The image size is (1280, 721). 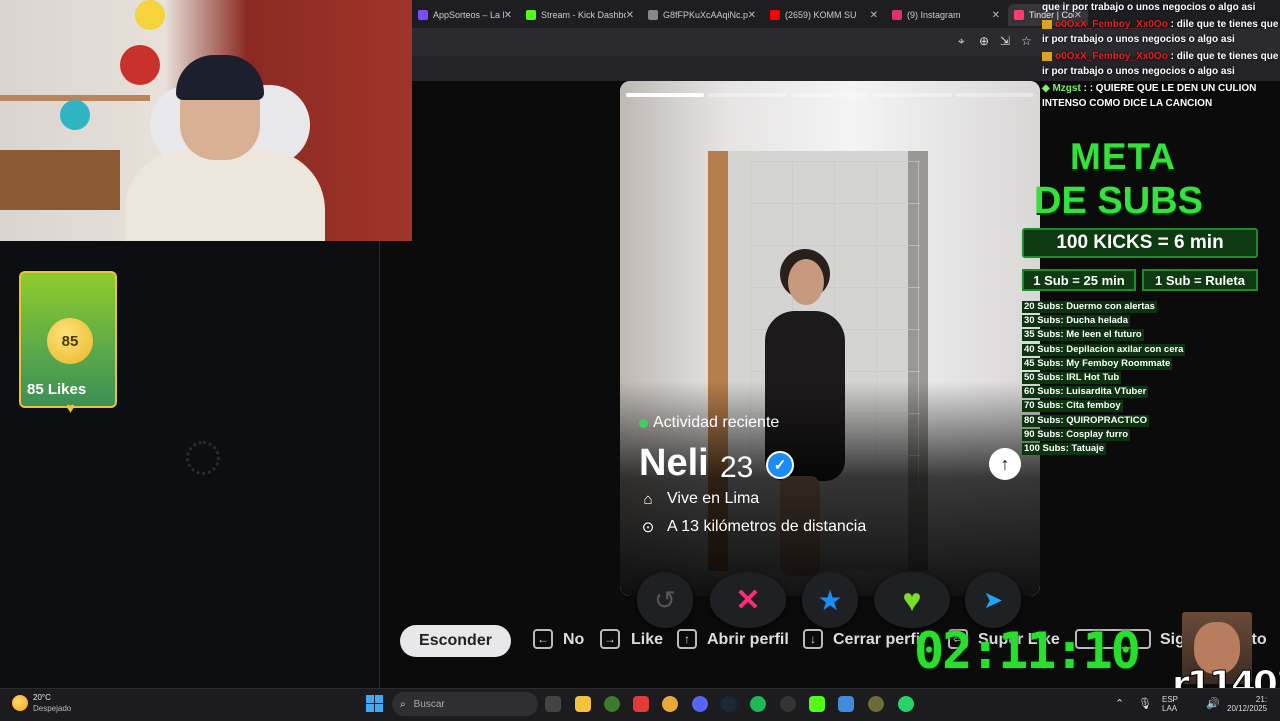 What do you see at coordinates (1118, 201) in the screenshot?
I see `goal-title-line2: DE SUBS` at bounding box center [1118, 201].